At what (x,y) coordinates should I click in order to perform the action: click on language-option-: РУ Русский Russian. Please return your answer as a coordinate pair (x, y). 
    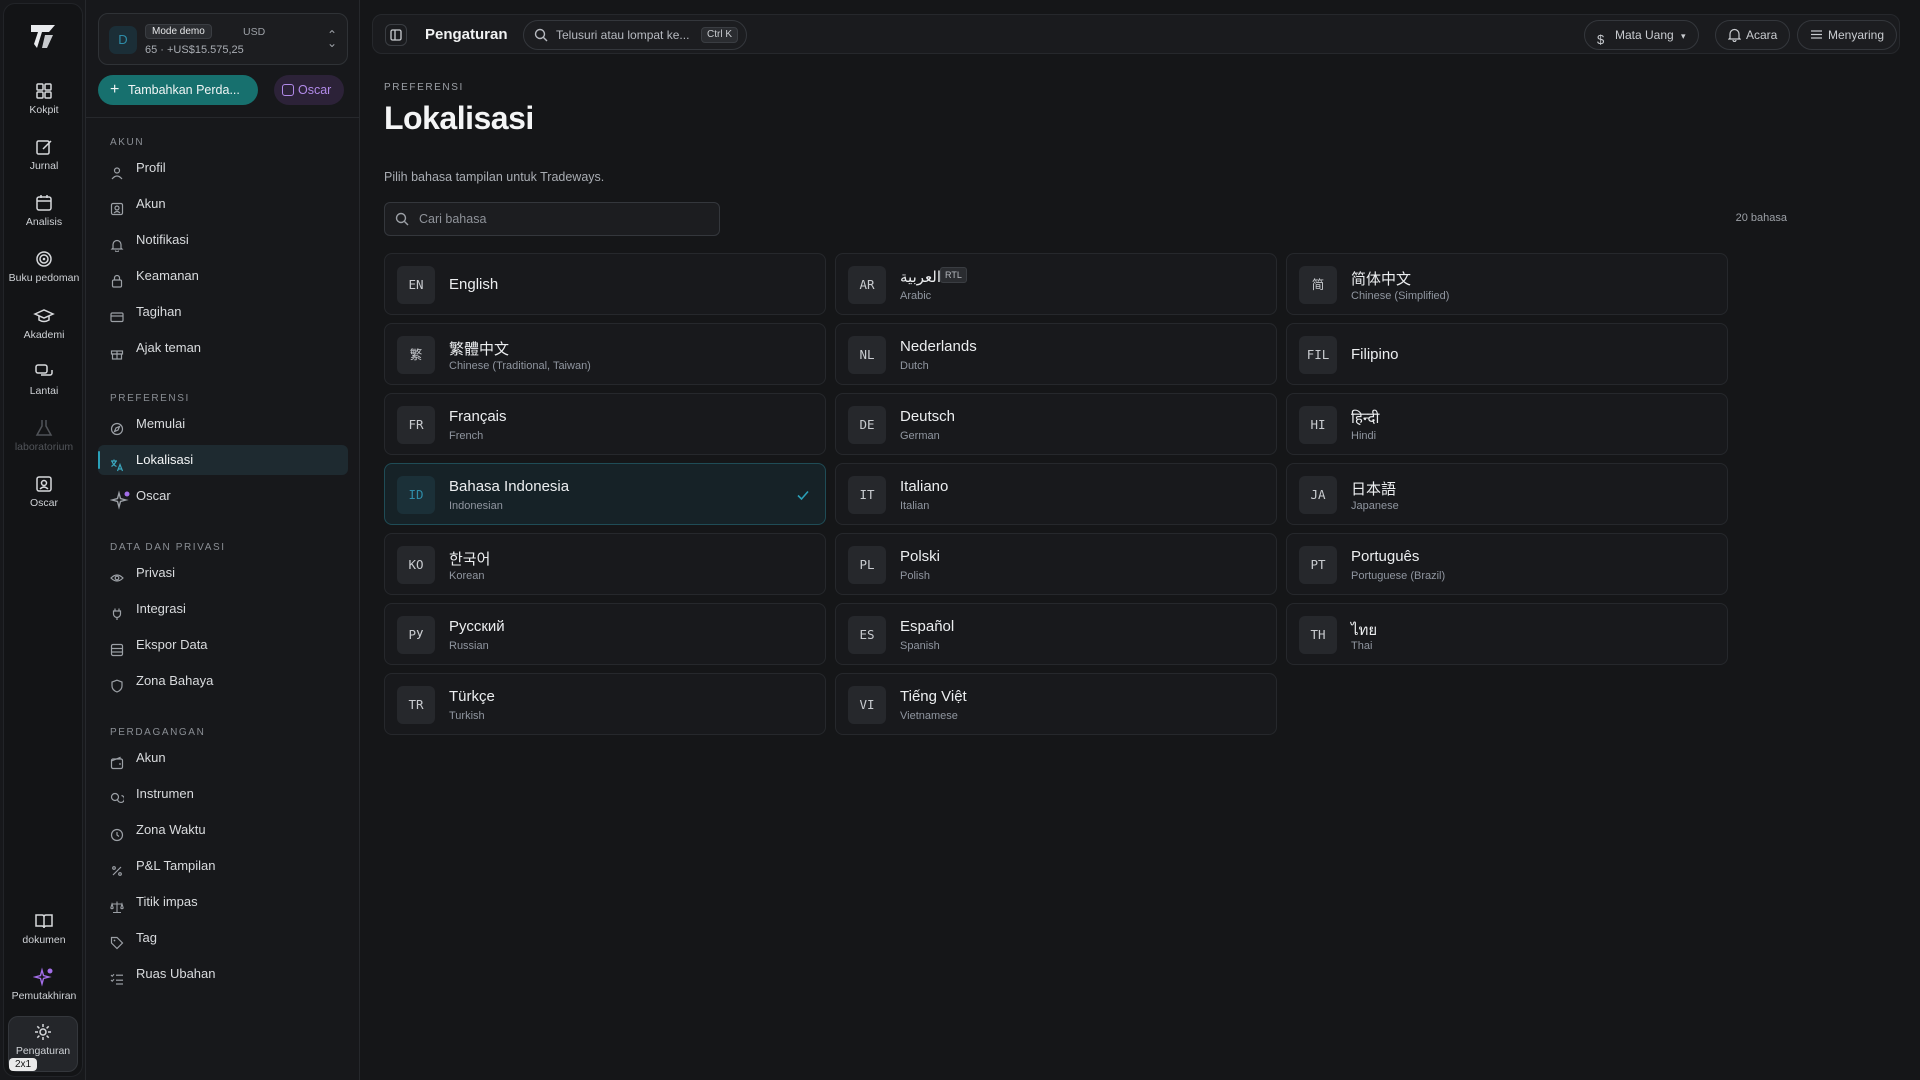
    Looking at the image, I should click on (605, 634).